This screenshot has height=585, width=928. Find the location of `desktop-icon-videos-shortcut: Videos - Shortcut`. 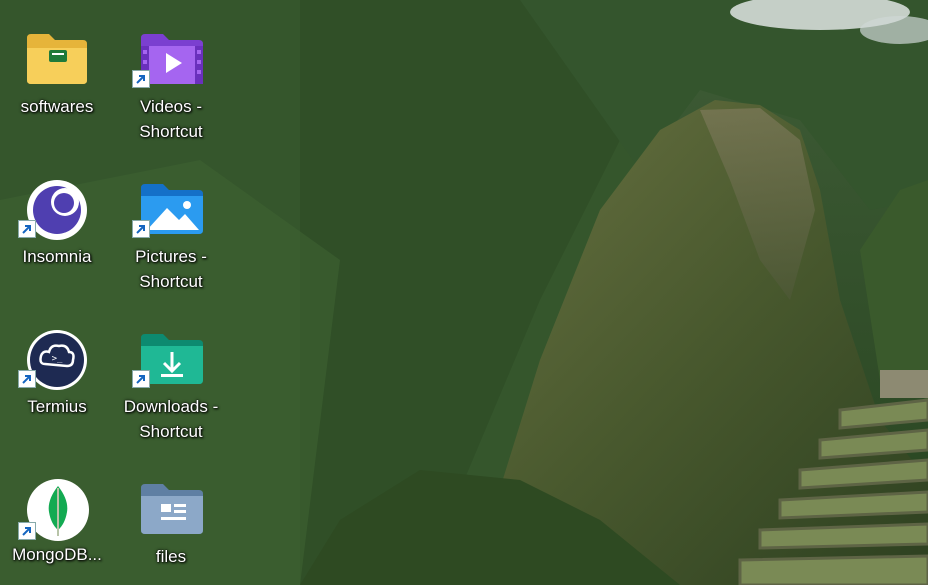

desktop-icon-videos-shortcut: Videos - Shortcut is located at coordinates (171, 86).